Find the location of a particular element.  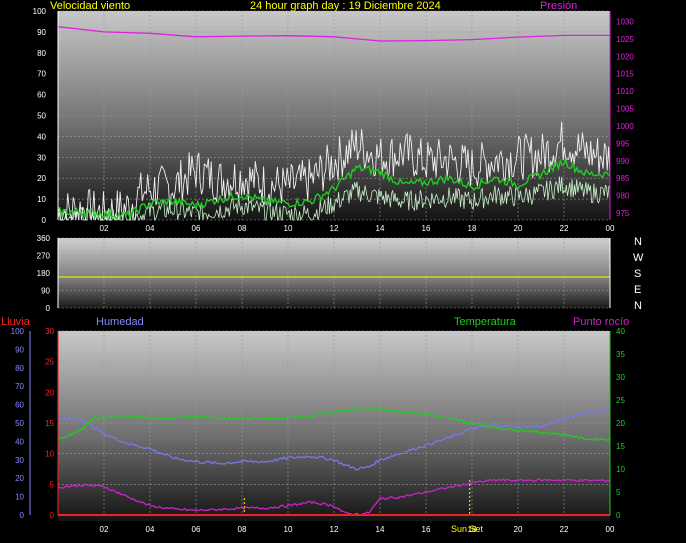

pressure-y-tick-label: 980 is located at coordinates (623, 196).